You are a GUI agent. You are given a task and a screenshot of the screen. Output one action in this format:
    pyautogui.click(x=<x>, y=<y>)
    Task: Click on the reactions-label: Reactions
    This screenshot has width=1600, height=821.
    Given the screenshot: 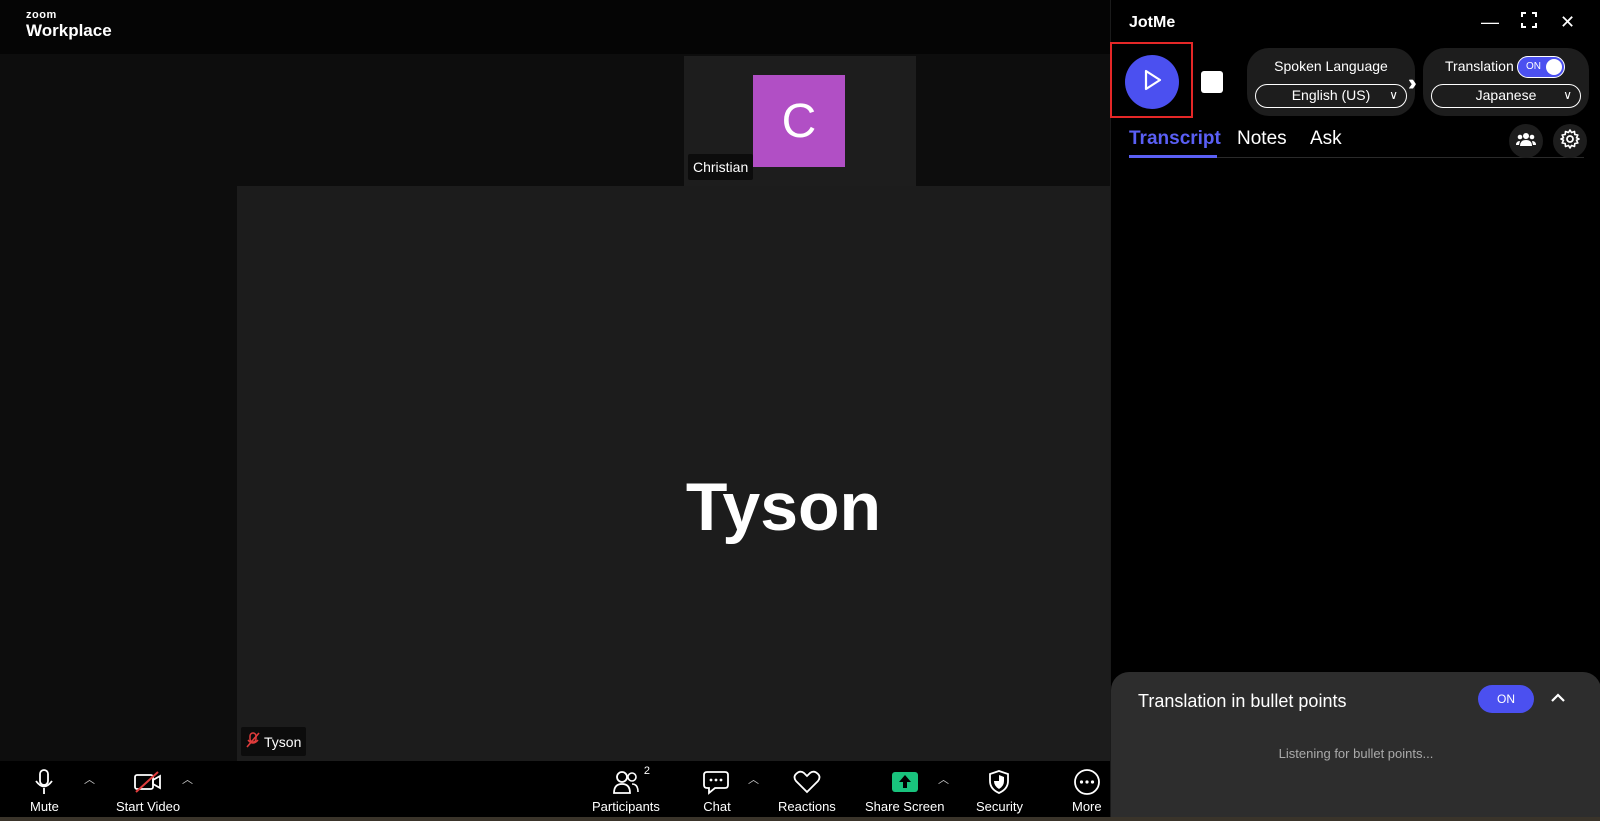 What is the action you would take?
    pyautogui.click(x=807, y=806)
    